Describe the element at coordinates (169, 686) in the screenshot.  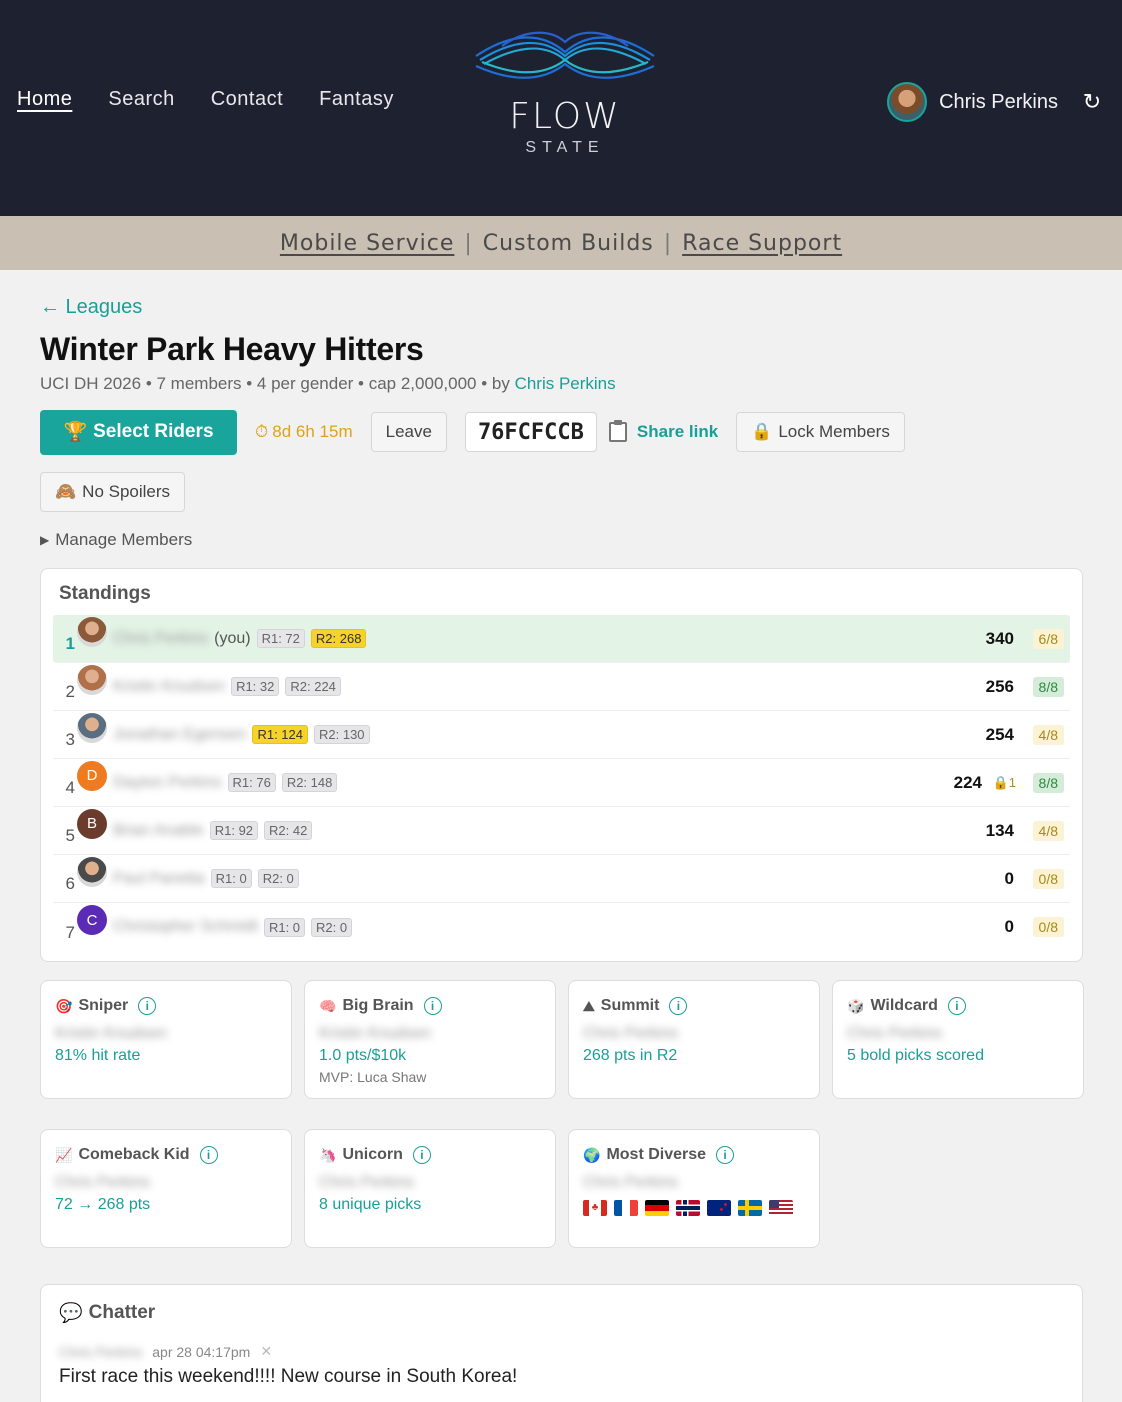
I see `member-name: Kristin Knudsen` at that location.